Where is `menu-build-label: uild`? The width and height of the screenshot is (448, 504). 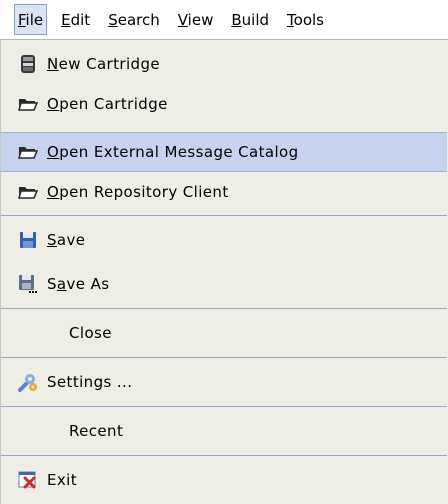 menu-build-label: uild is located at coordinates (255, 20).